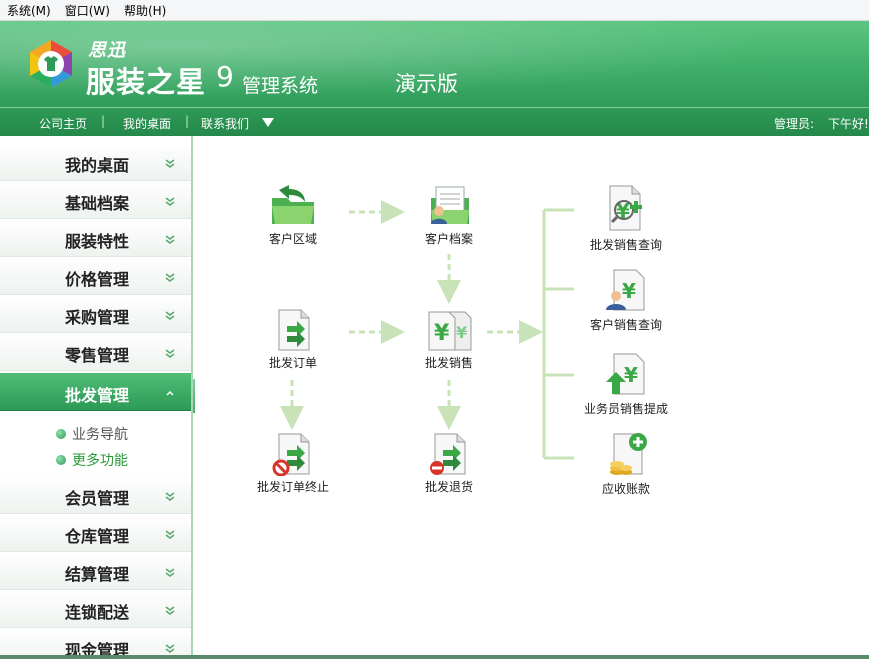  I want to click on sidebar-item-my-desktop: 我的桌面, so click(95, 162).